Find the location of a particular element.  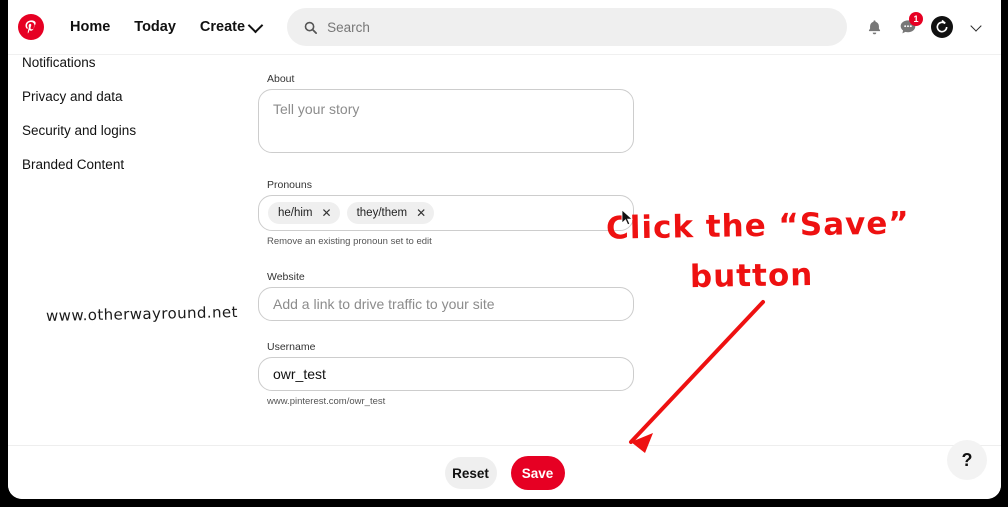

pinterest-logo-icon is located at coordinates (31, 27).